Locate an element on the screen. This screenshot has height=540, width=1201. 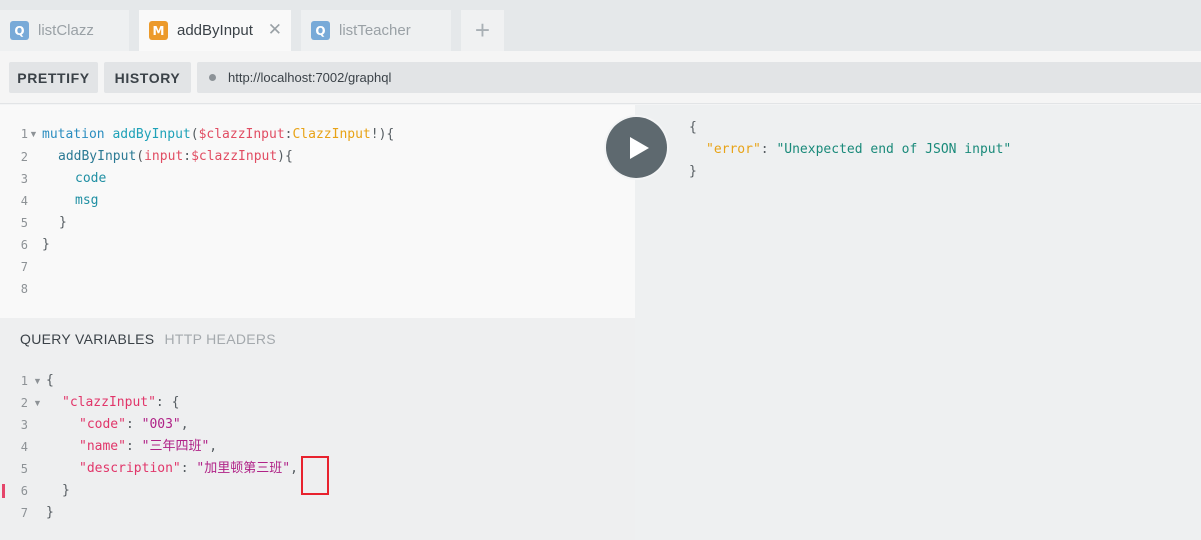
code-line: "name": "三年四班", is located at coordinates (148, 447).